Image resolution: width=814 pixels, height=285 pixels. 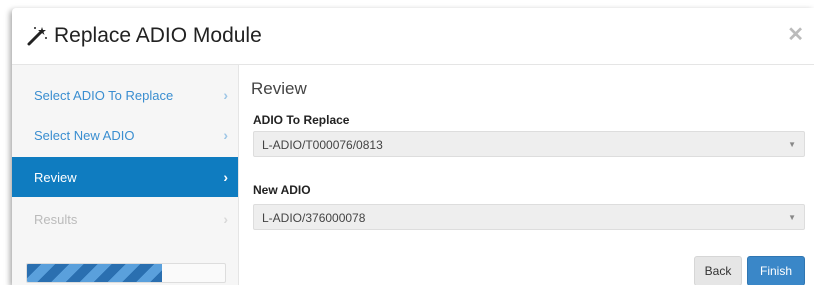 What do you see at coordinates (56, 219) in the screenshot?
I see `step-label: Results` at bounding box center [56, 219].